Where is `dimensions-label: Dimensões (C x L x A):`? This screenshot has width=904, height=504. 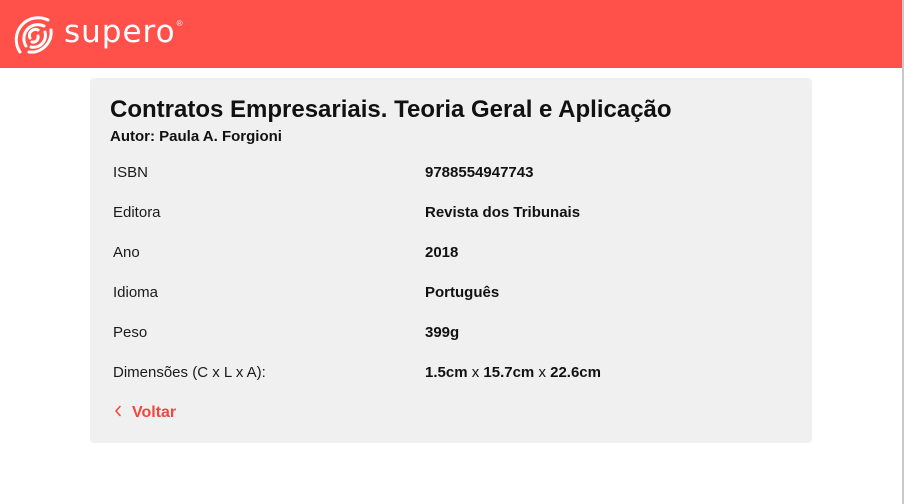
dimensions-label: Dimensões (C x L x A): is located at coordinates (189, 372).